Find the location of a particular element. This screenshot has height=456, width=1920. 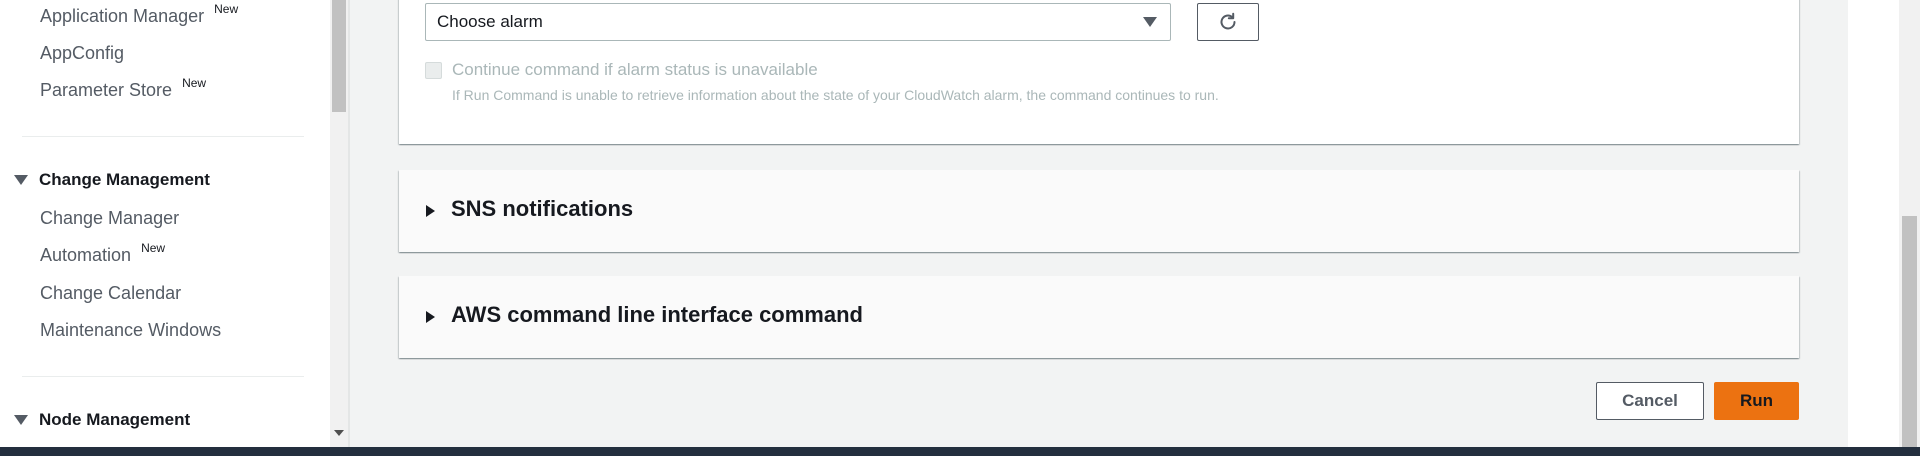

sidebar-item-change-manager: Change Manager is located at coordinates (109, 218).